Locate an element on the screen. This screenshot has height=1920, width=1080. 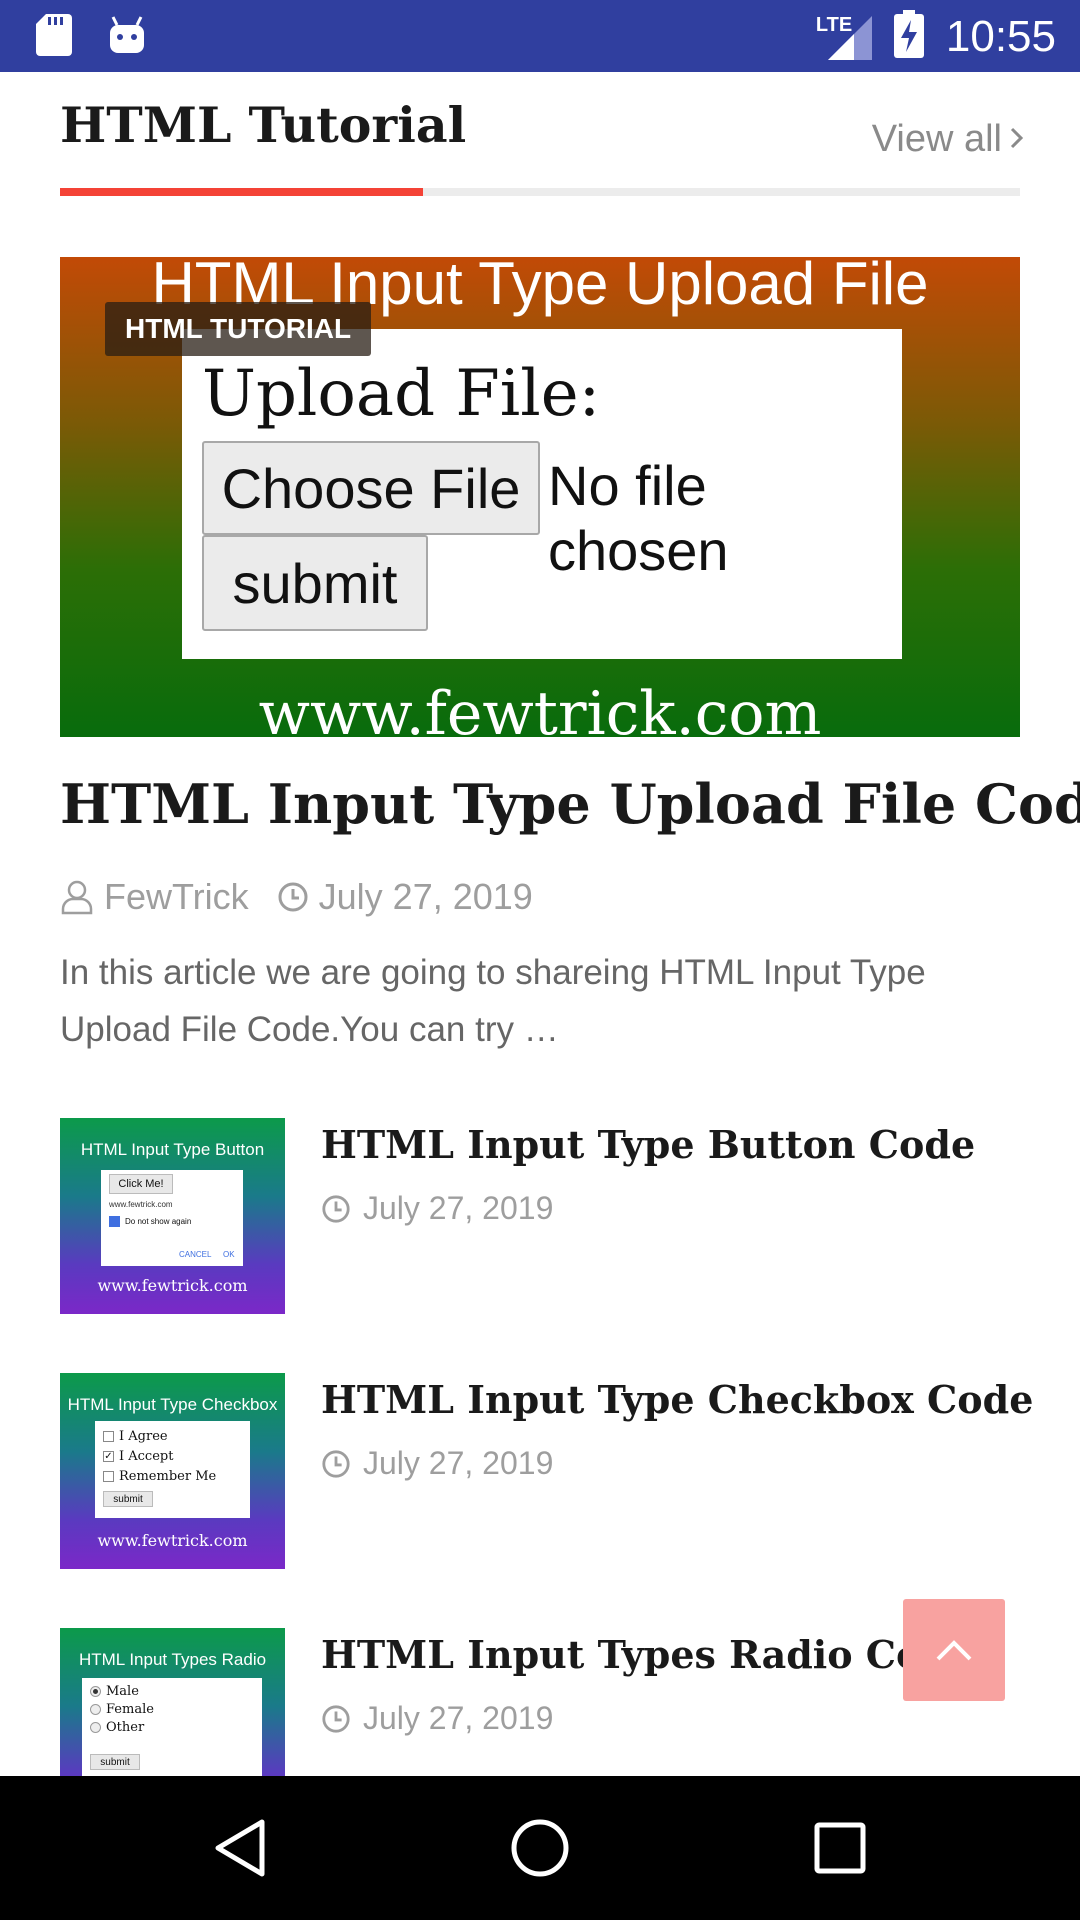
clock: 10:55 is located at coordinates (1000, 36).